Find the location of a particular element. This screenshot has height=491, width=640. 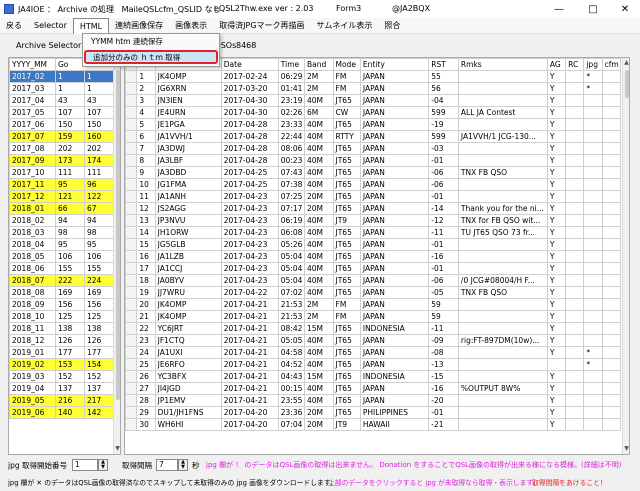

month-cell: 173 is located at coordinates (70, 160).